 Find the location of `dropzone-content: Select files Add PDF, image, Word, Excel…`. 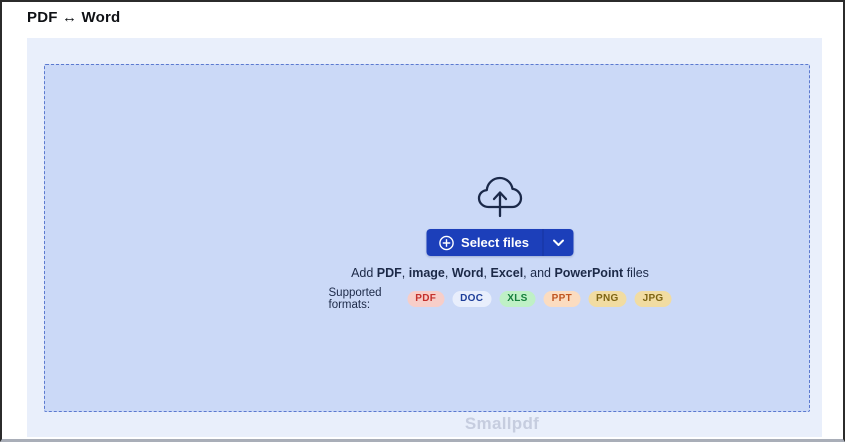

dropzone-content: Select files Add PDF, image, Word, Excel… is located at coordinates (500, 241).